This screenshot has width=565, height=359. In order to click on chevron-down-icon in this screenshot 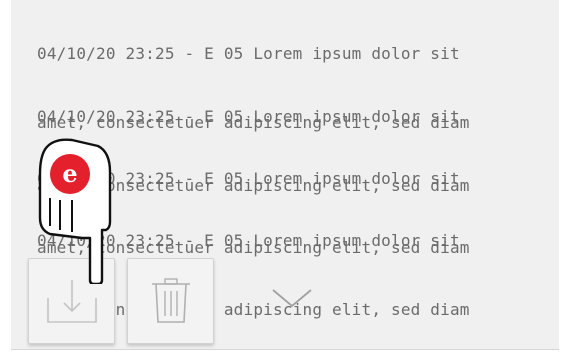, I will do `click(292, 297)`.